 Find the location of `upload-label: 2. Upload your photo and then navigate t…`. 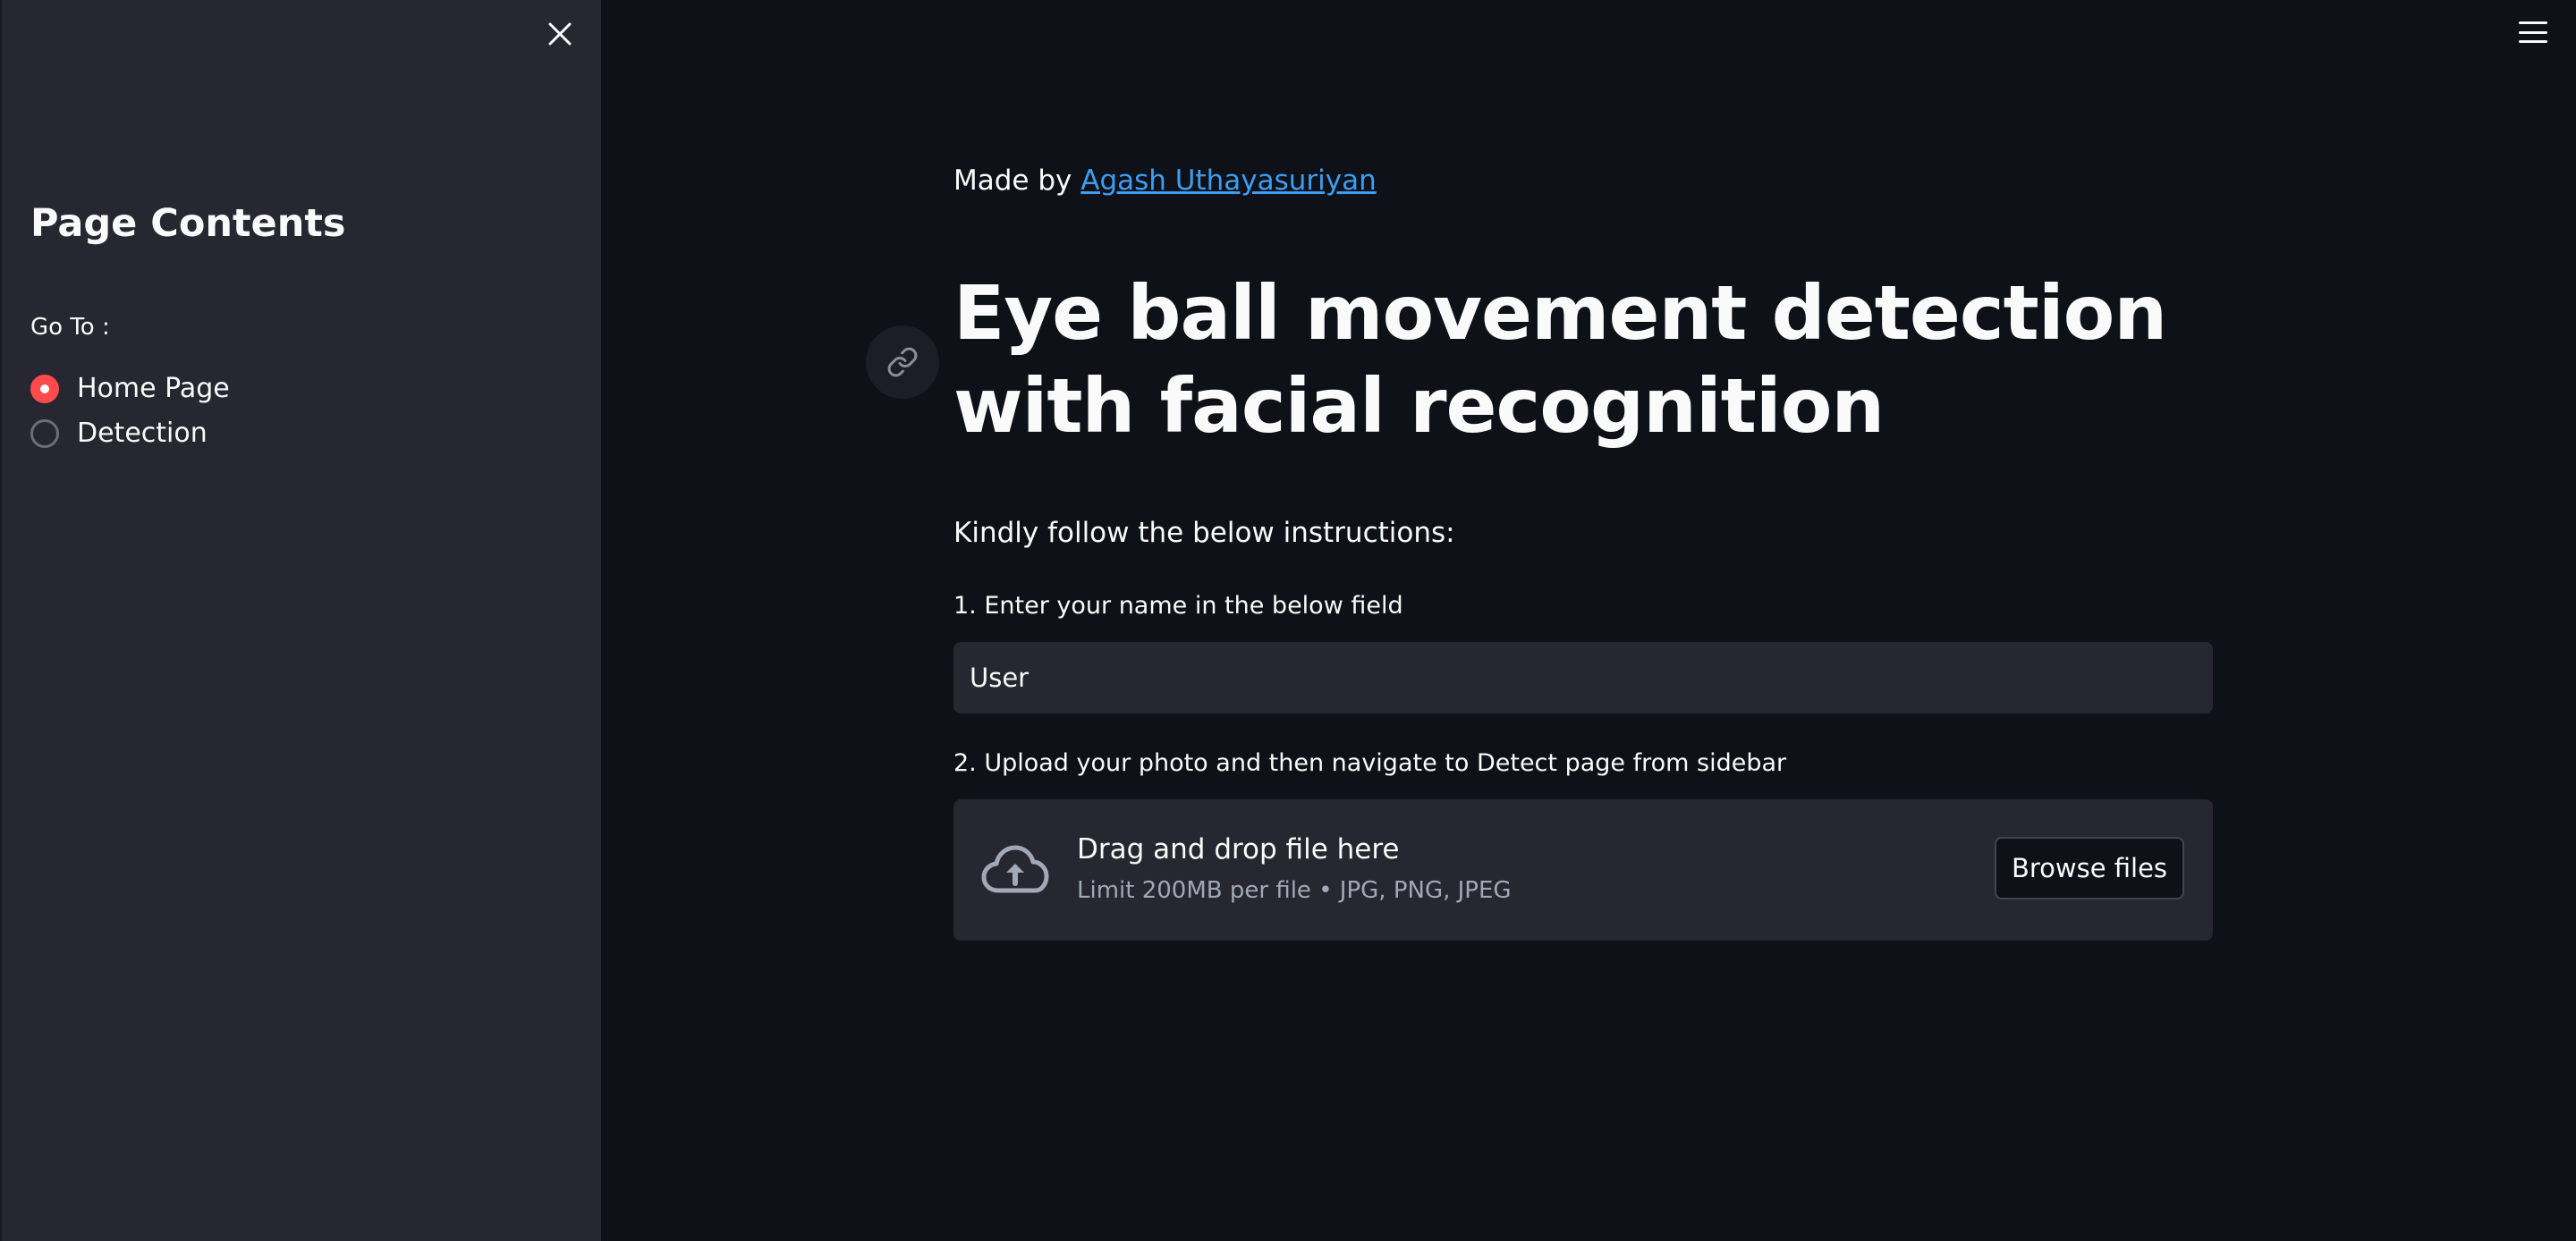

upload-label: 2. Upload your photo and then navigate t… is located at coordinates (1370, 763).